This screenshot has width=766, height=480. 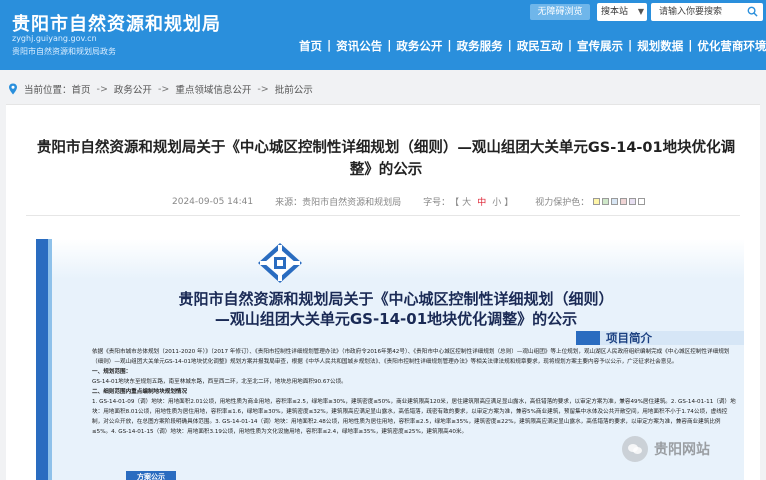 I want to click on poster-title-line: —观山组团大关单元GS-14-01地块优化调整》的公示, so click(x=396, y=319).